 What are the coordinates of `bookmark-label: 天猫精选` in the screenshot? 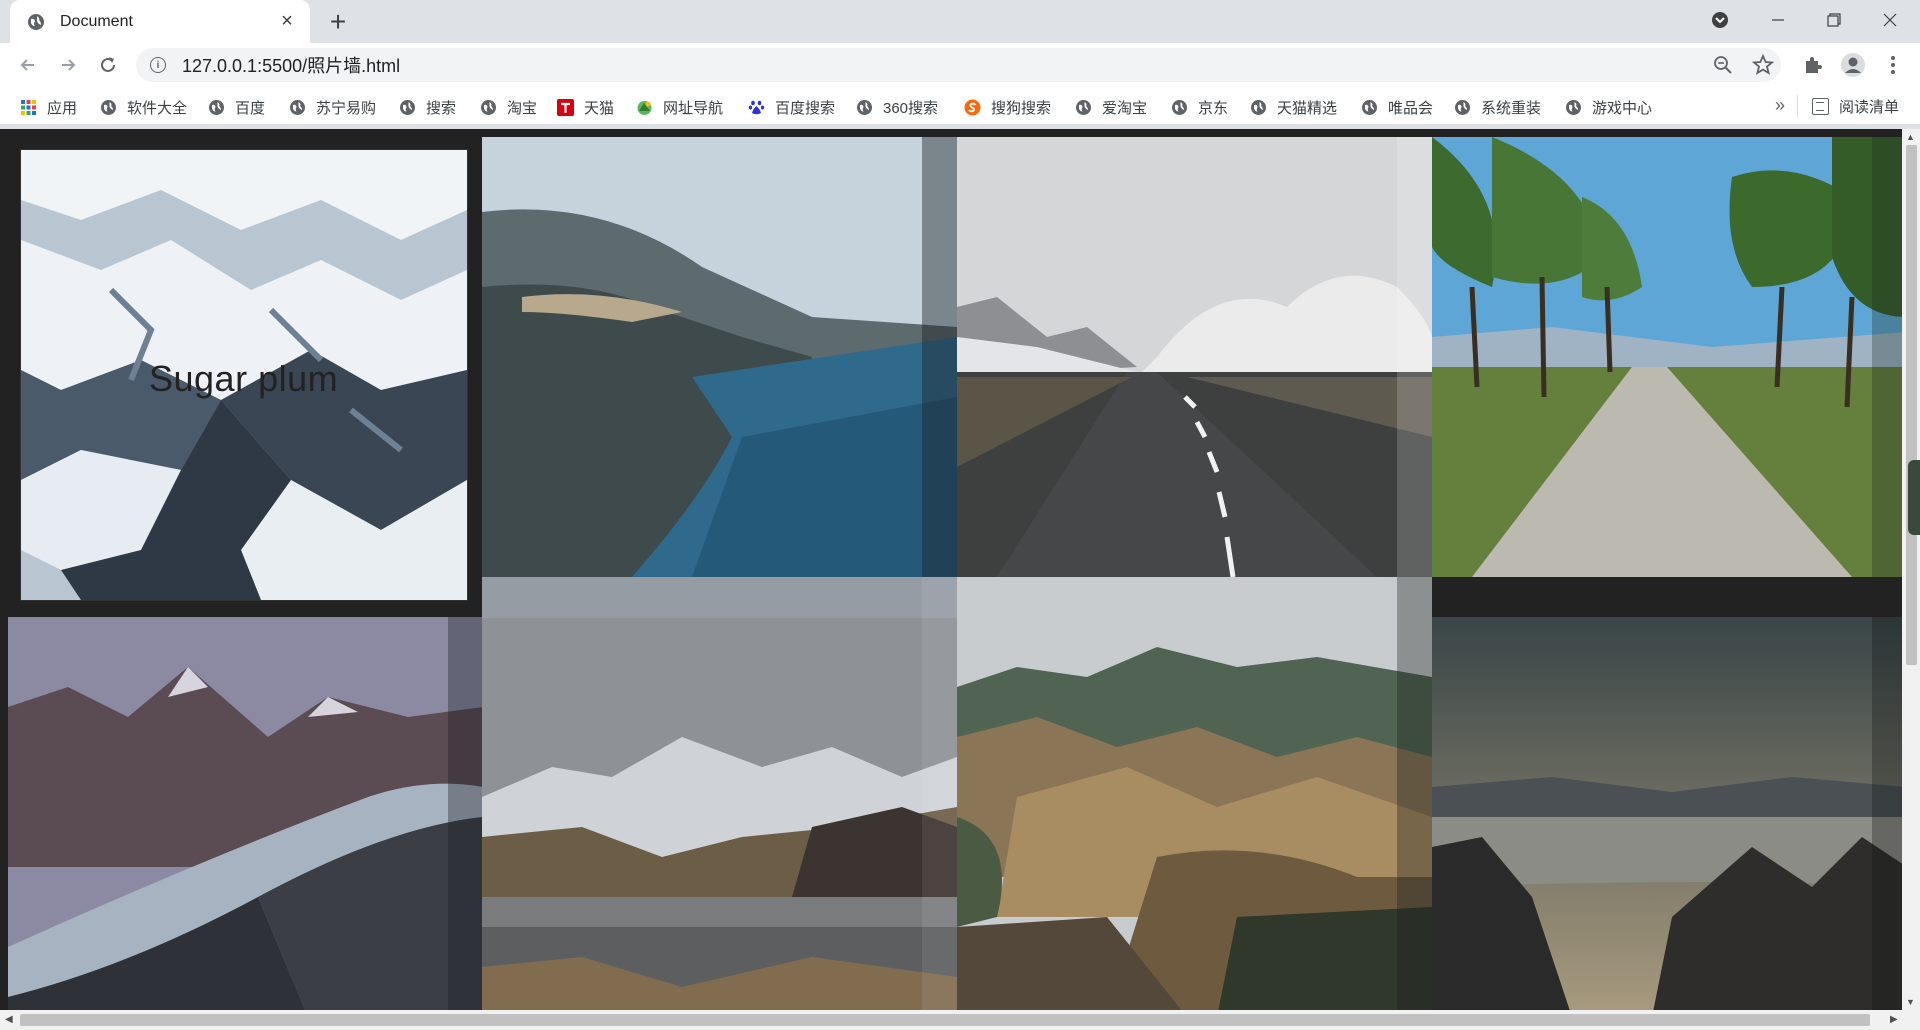 It's located at (1307, 108).